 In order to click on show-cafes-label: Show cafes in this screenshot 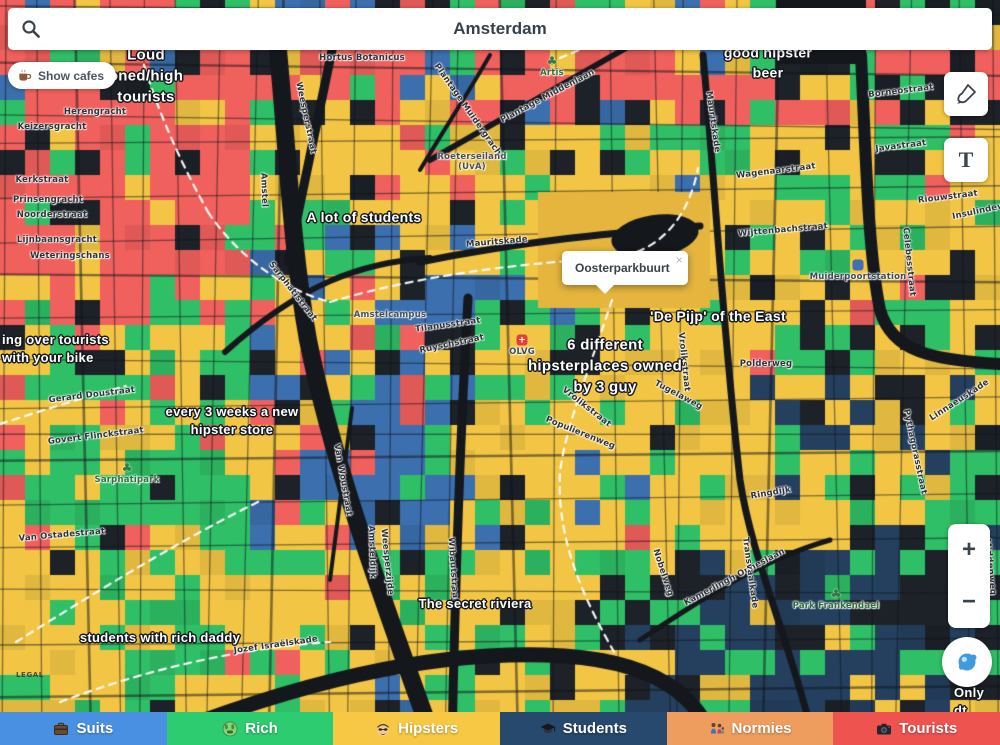, I will do `click(71, 75)`.